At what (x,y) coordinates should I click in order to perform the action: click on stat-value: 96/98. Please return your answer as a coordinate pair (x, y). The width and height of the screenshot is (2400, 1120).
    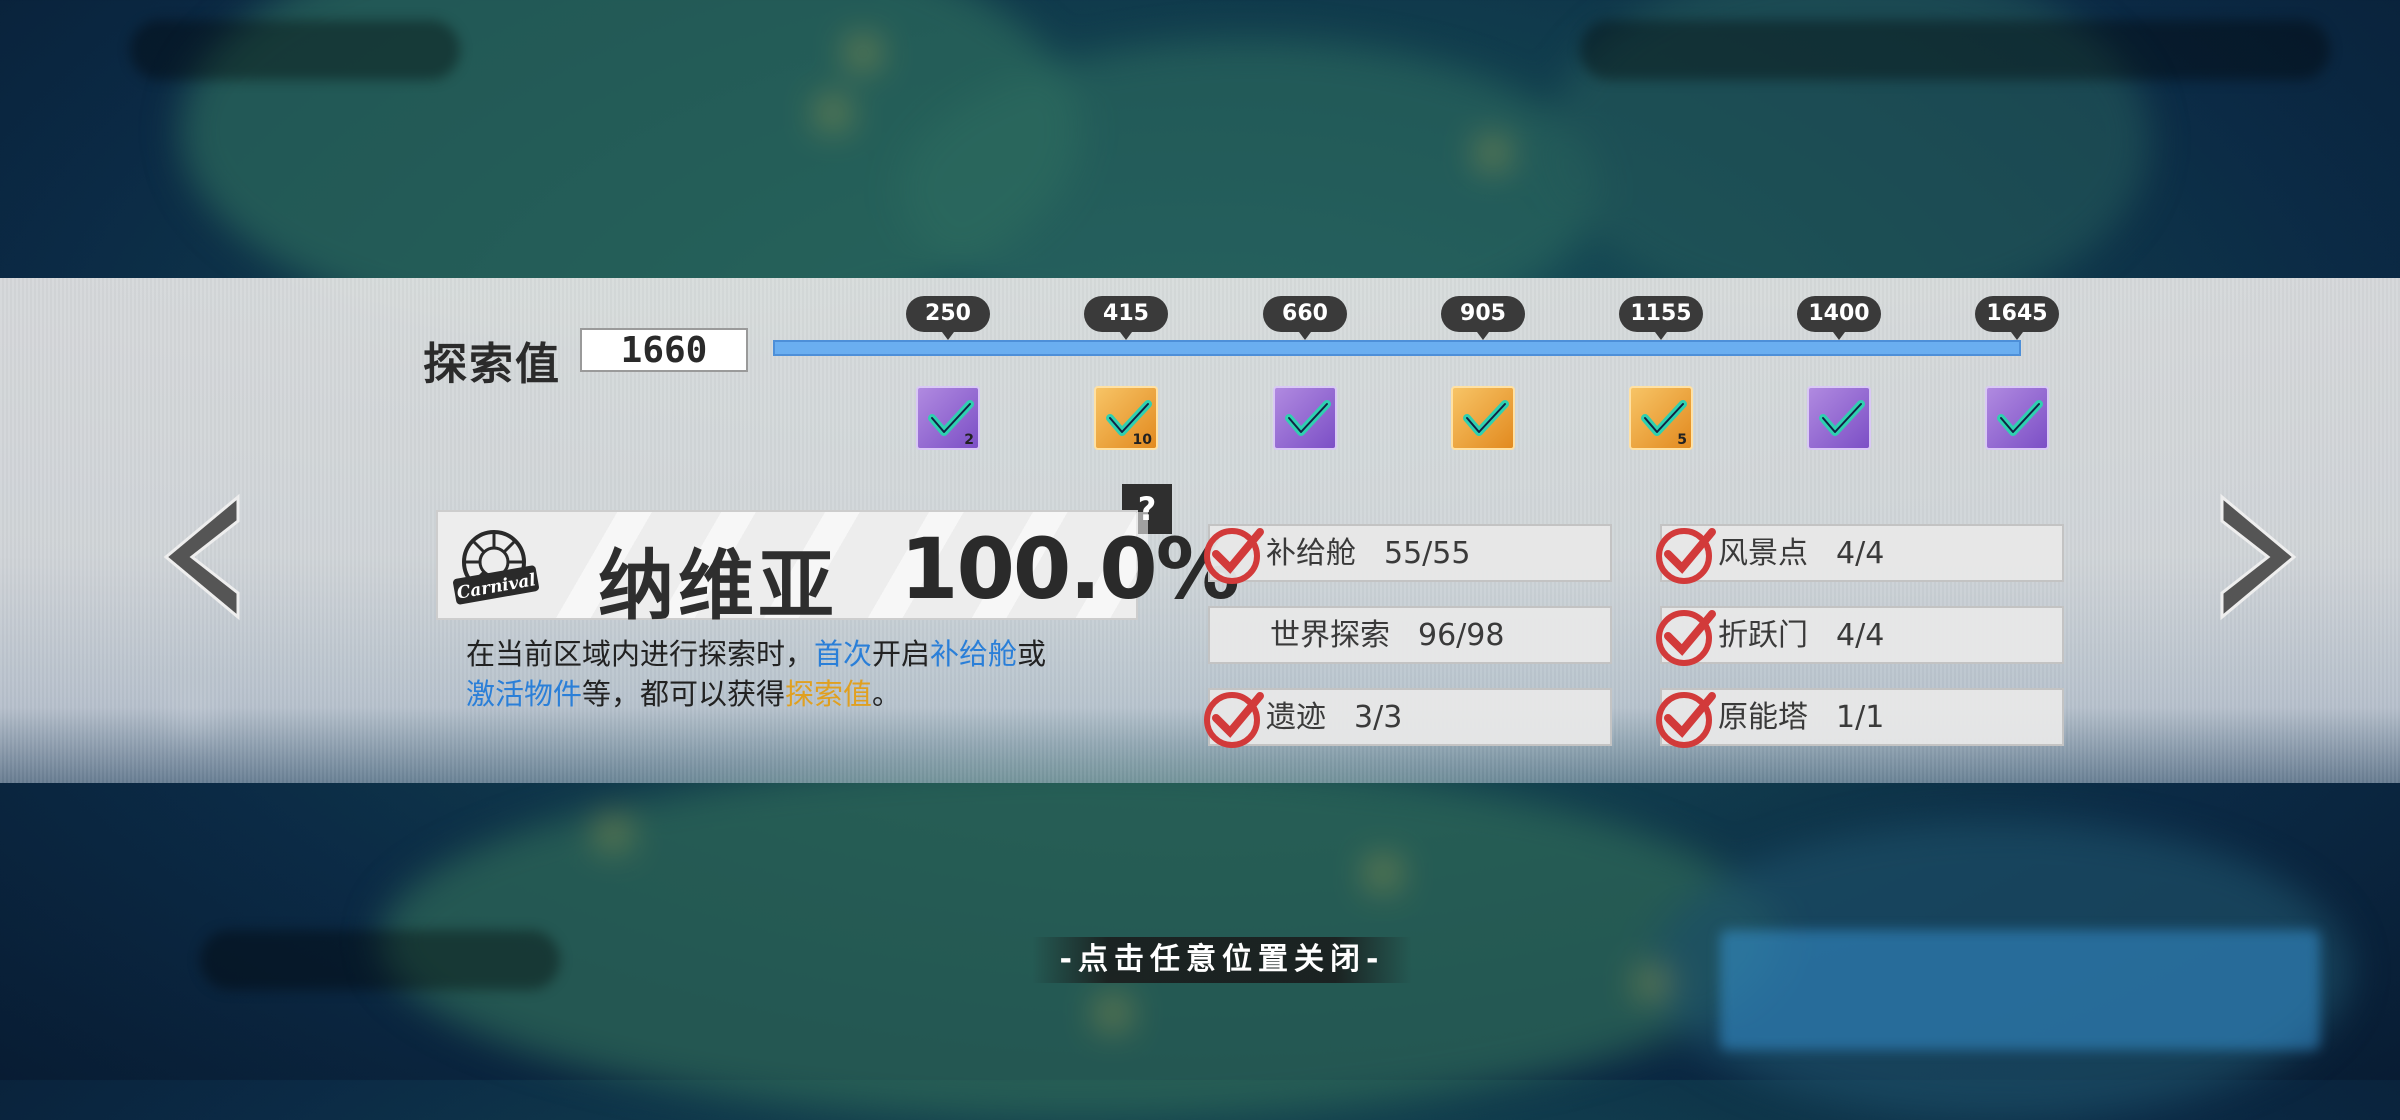
    Looking at the image, I should click on (1461, 635).